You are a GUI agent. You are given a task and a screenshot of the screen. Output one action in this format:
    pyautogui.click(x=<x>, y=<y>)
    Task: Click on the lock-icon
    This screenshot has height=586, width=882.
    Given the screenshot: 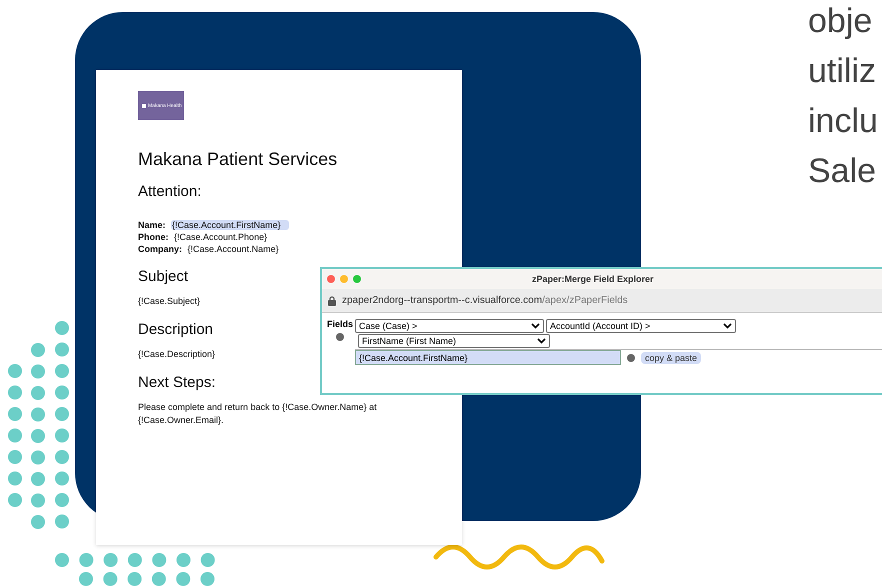 What is the action you would take?
    pyautogui.click(x=332, y=301)
    